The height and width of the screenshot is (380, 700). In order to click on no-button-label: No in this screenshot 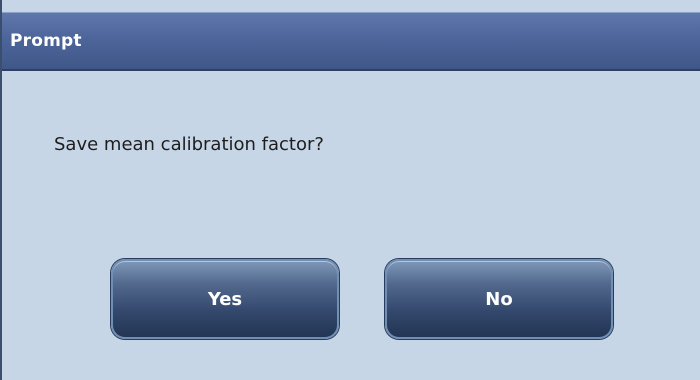, I will do `click(499, 299)`.